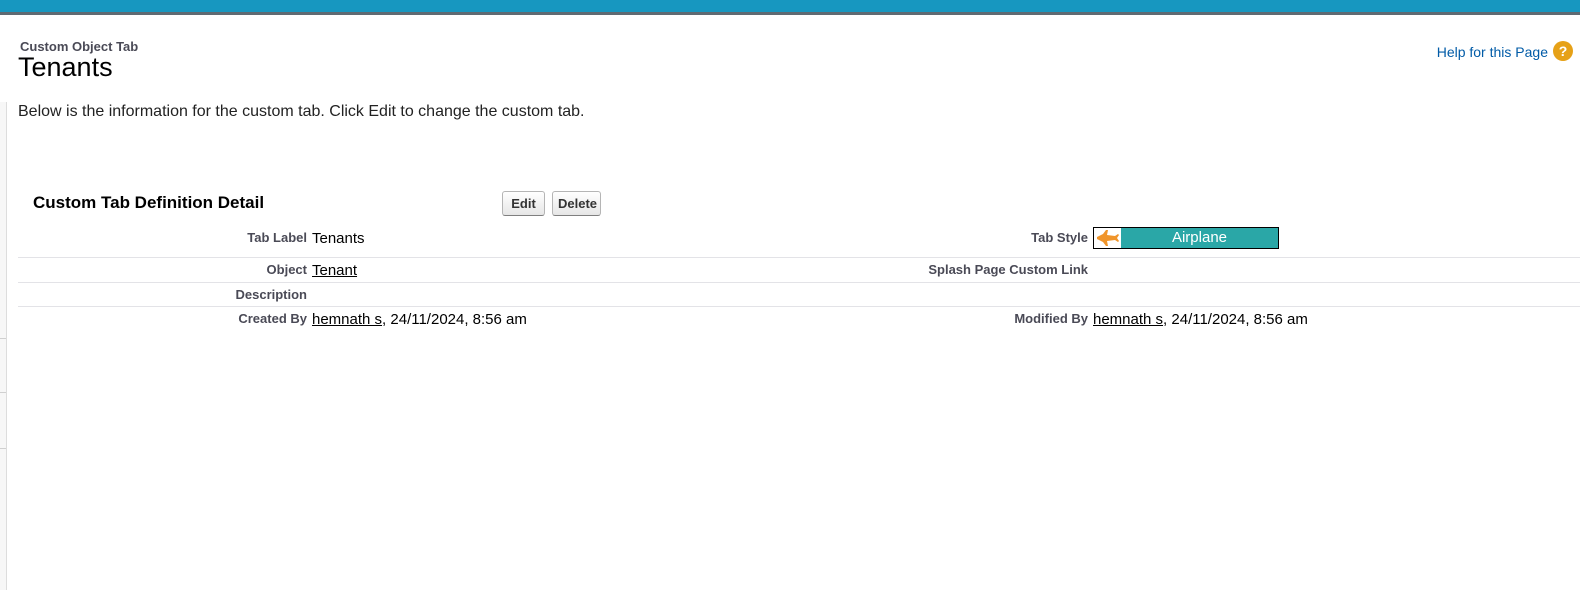  Describe the element at coordinates (1051, 318) in the screenshot. I see `modified-by-label: Modified By` at that location.